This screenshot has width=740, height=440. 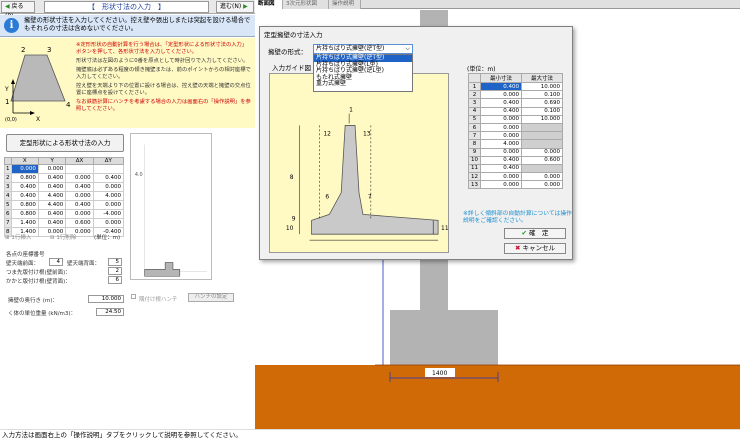 I want to click on depth-label: 擁壁の奥行き (m)：, so click(x=33, y=301).